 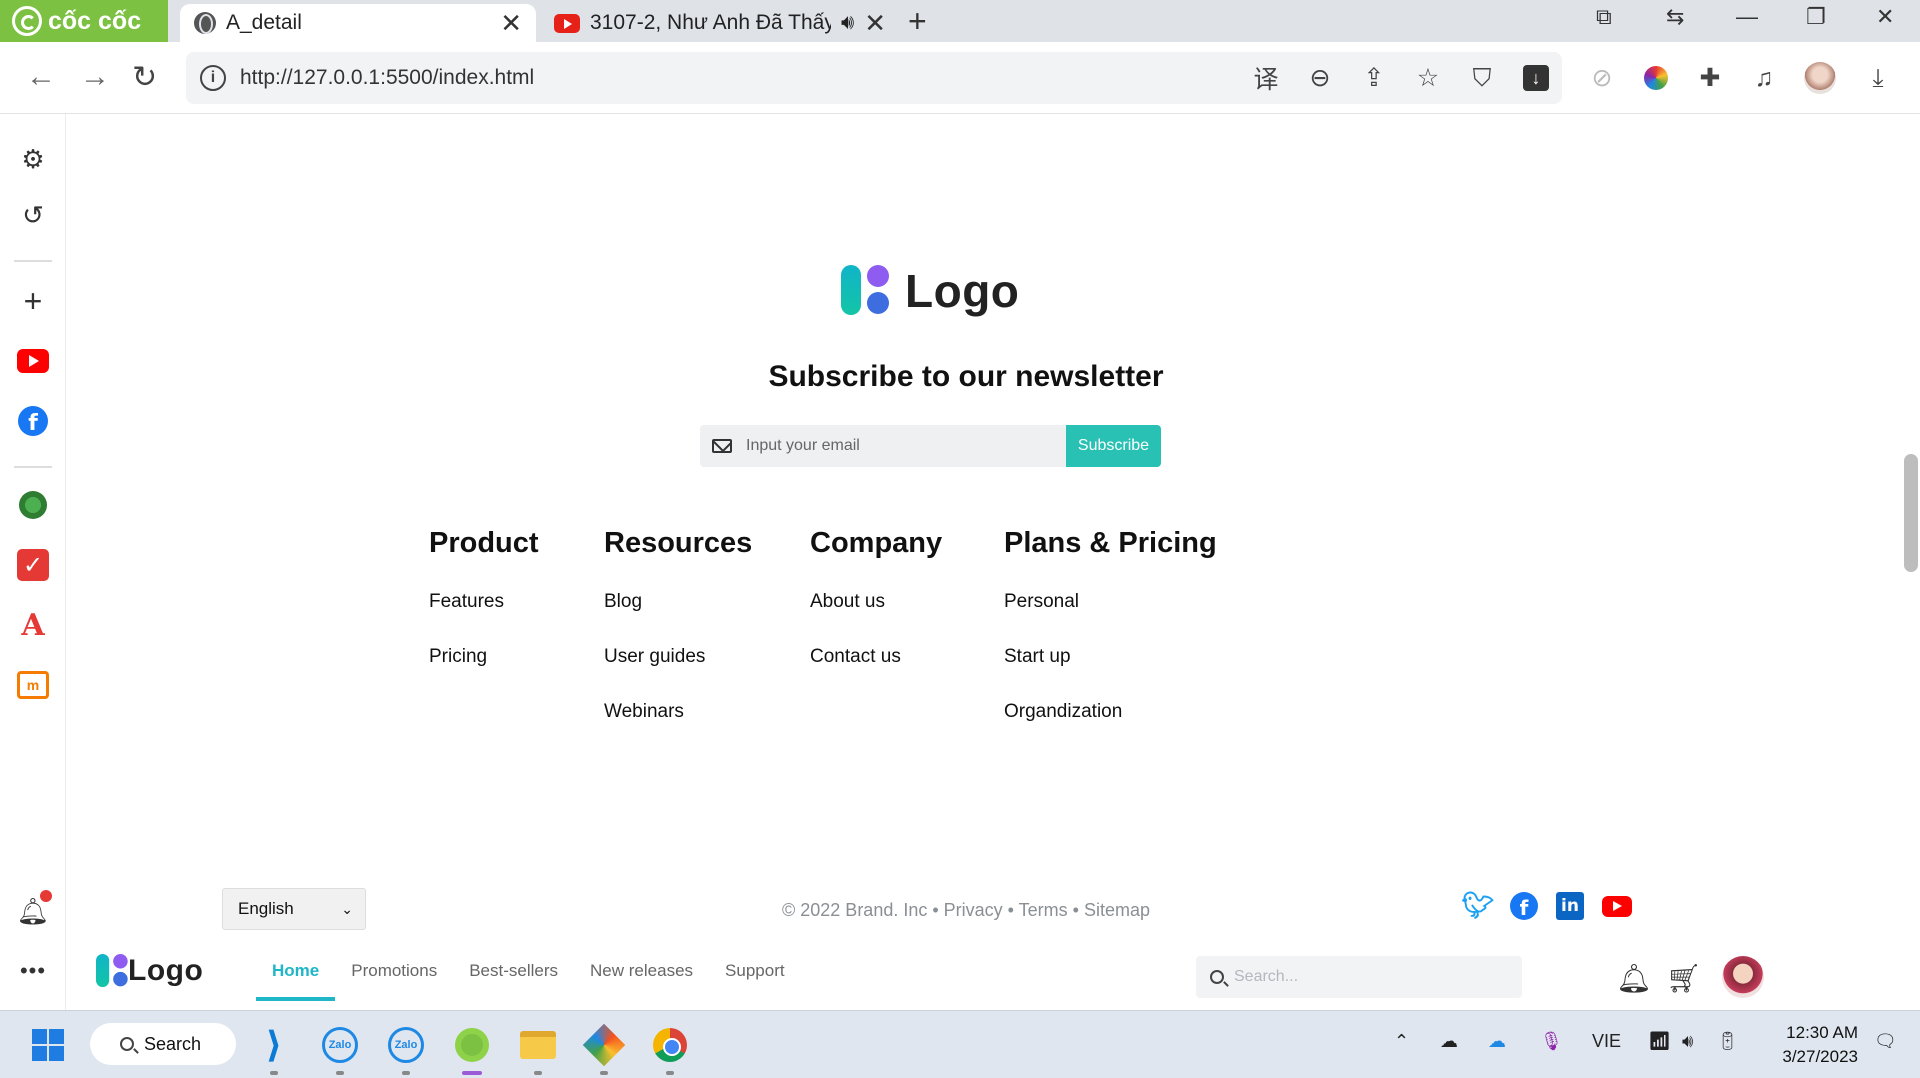 What do you see at coordinates (1449, 1041) in the screenshot?
I see `cloud-icon: ☁` at bounding box center [1449, 1041].